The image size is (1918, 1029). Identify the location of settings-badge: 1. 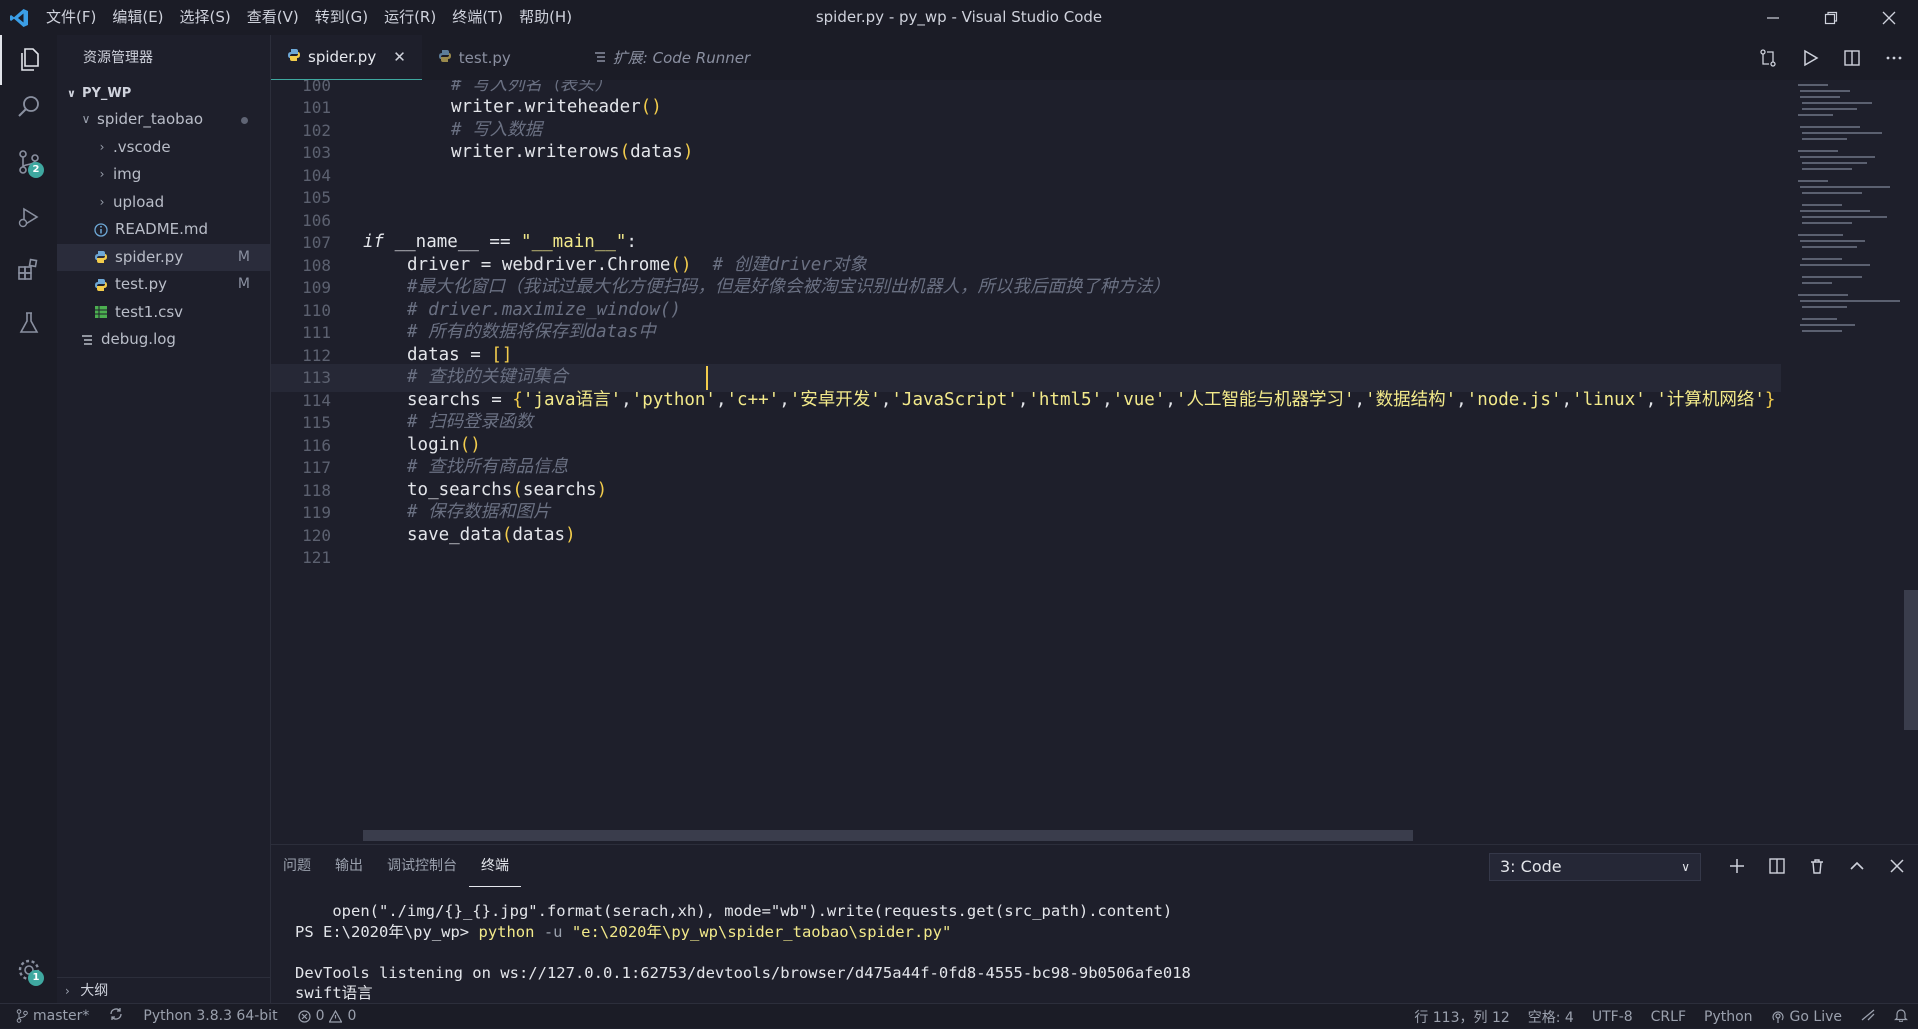
(36, 978).